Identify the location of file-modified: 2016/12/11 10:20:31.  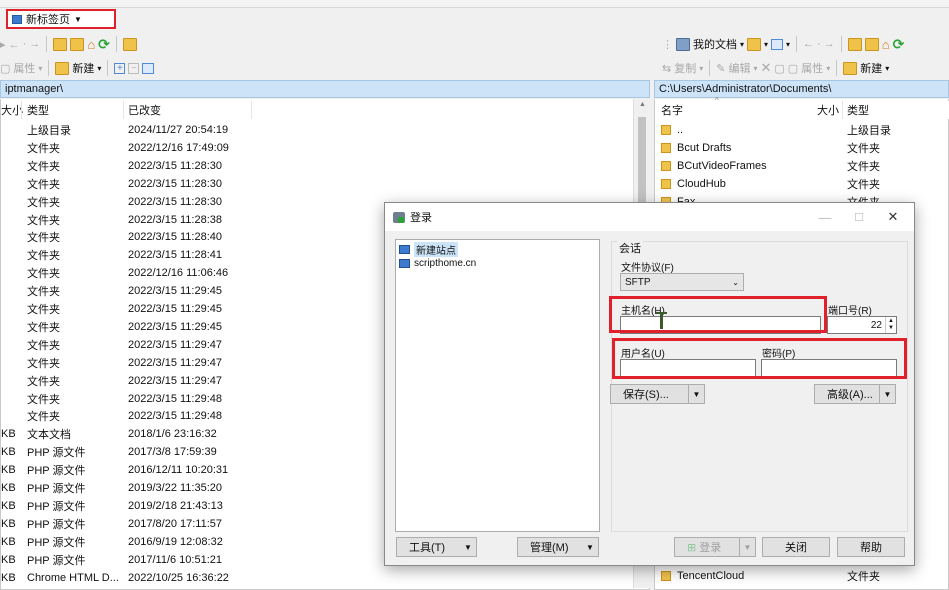
(178, 470).